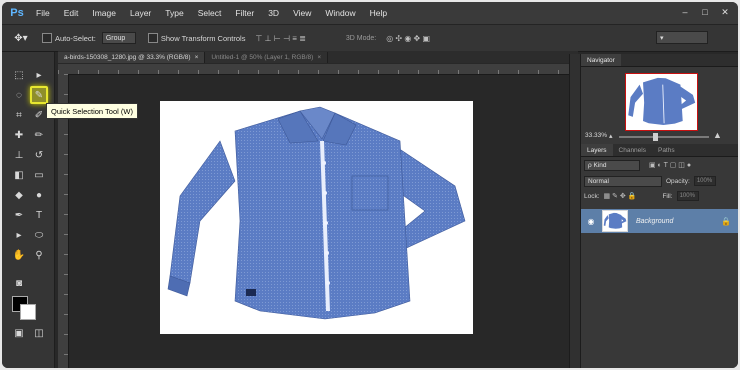 The width and height of the screenshot is (740, 370). Describe the element at coordinates (726, 221) in the screenshot. I see `lock-icon: 🔒` at that location.